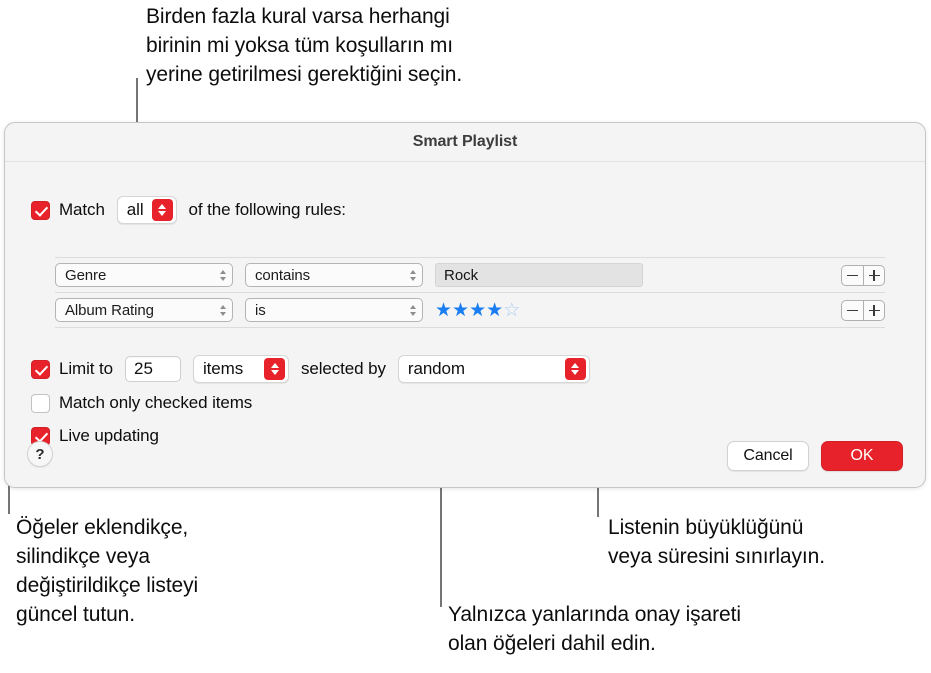 The image size is (931, 673). Describe the element at coordinates (146, 210) in the screenshot. I see `match-scope-popup: all` at that location.